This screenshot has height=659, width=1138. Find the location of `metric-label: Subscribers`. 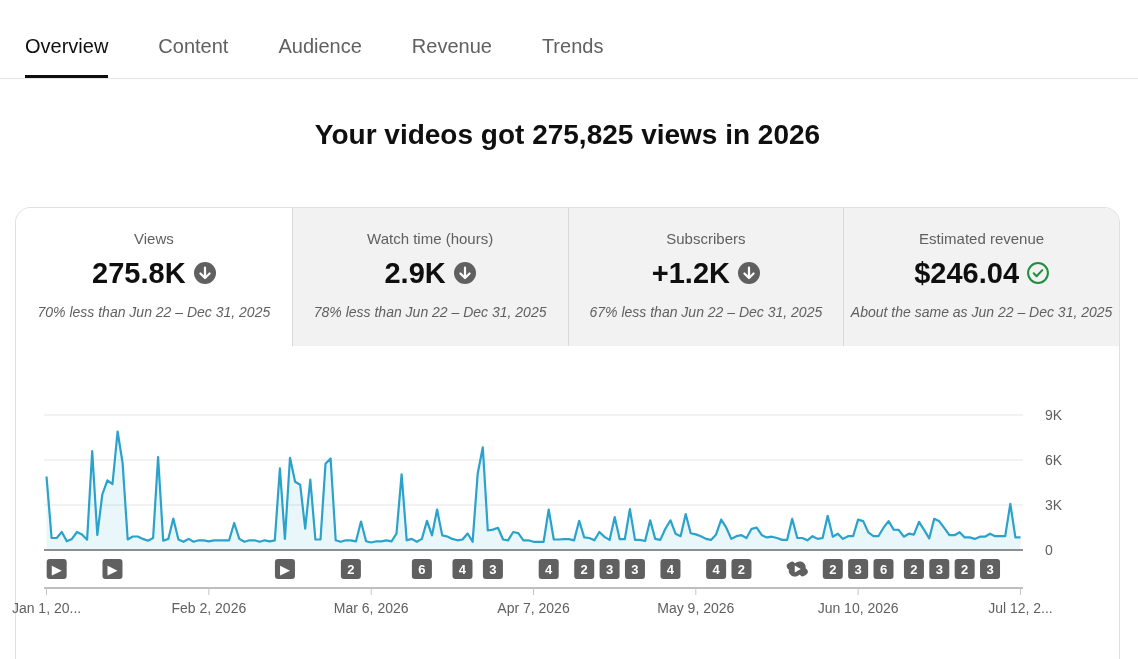

metric-label: Subscribers is located at coordinates (706, 239).